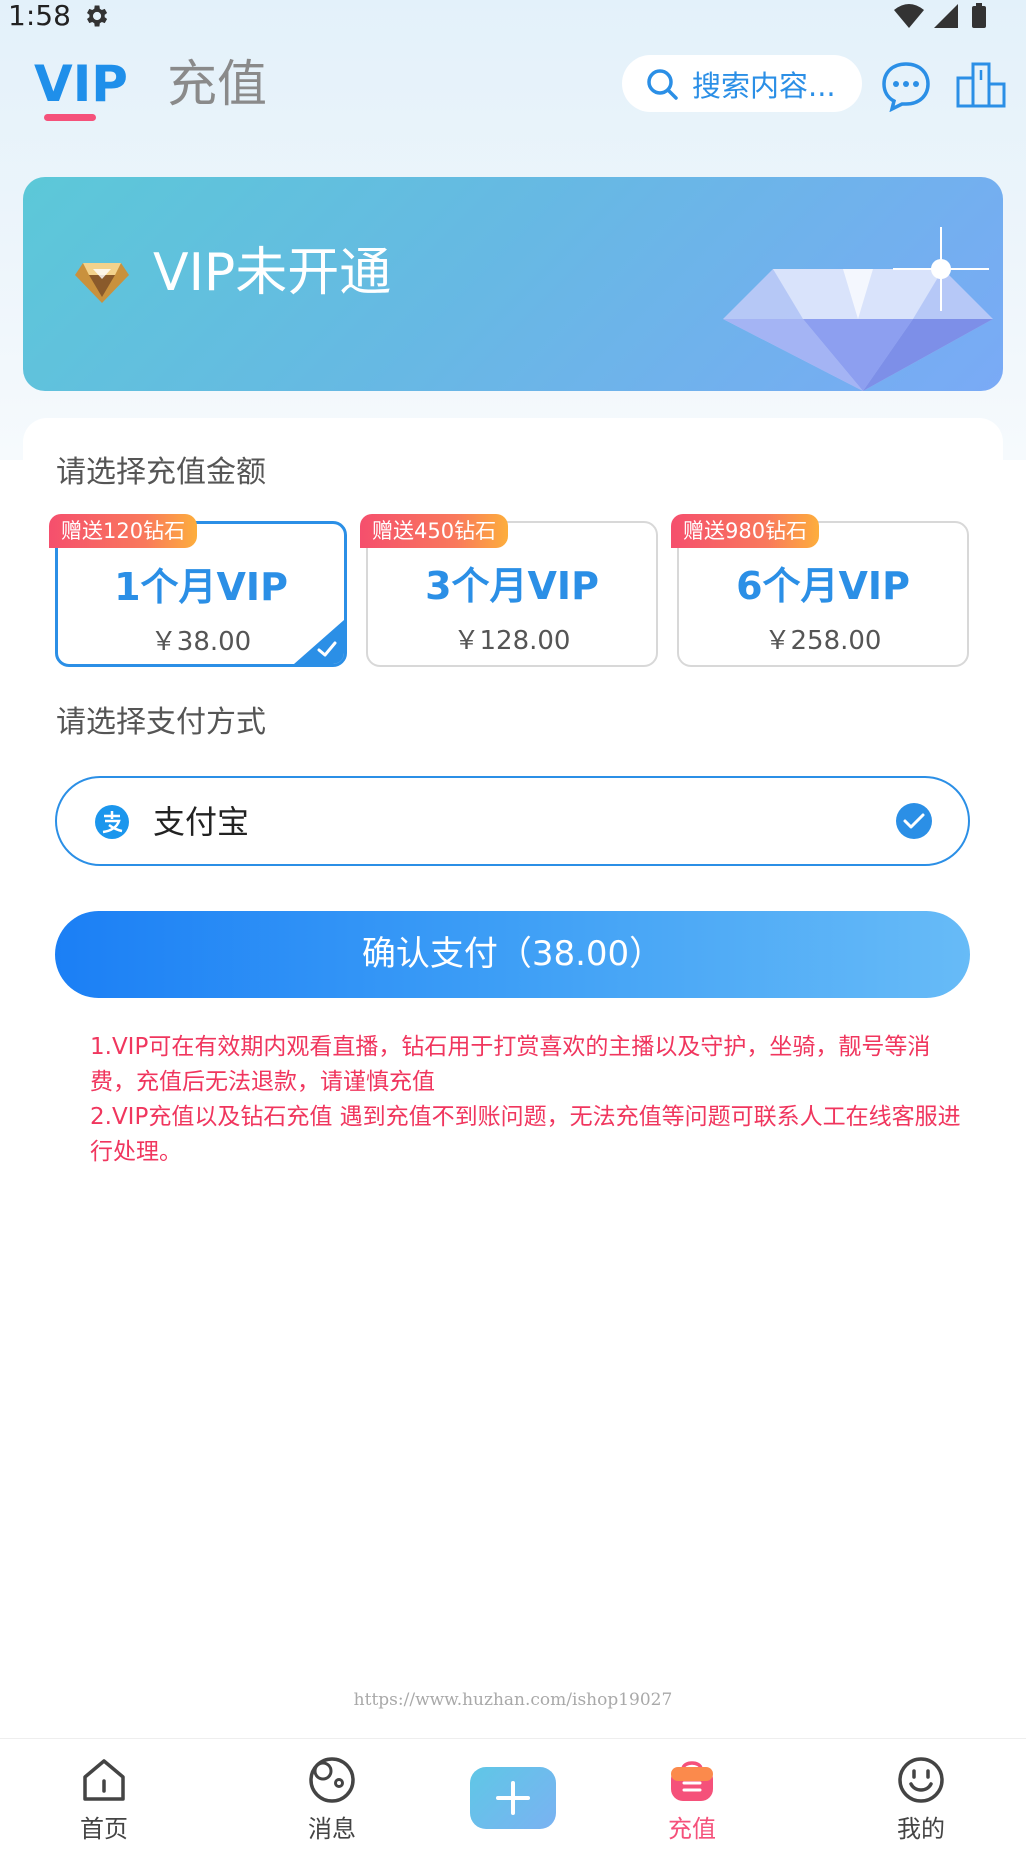  I want to click on amount-section-label: 请选择充值金额, so click(161, 472).